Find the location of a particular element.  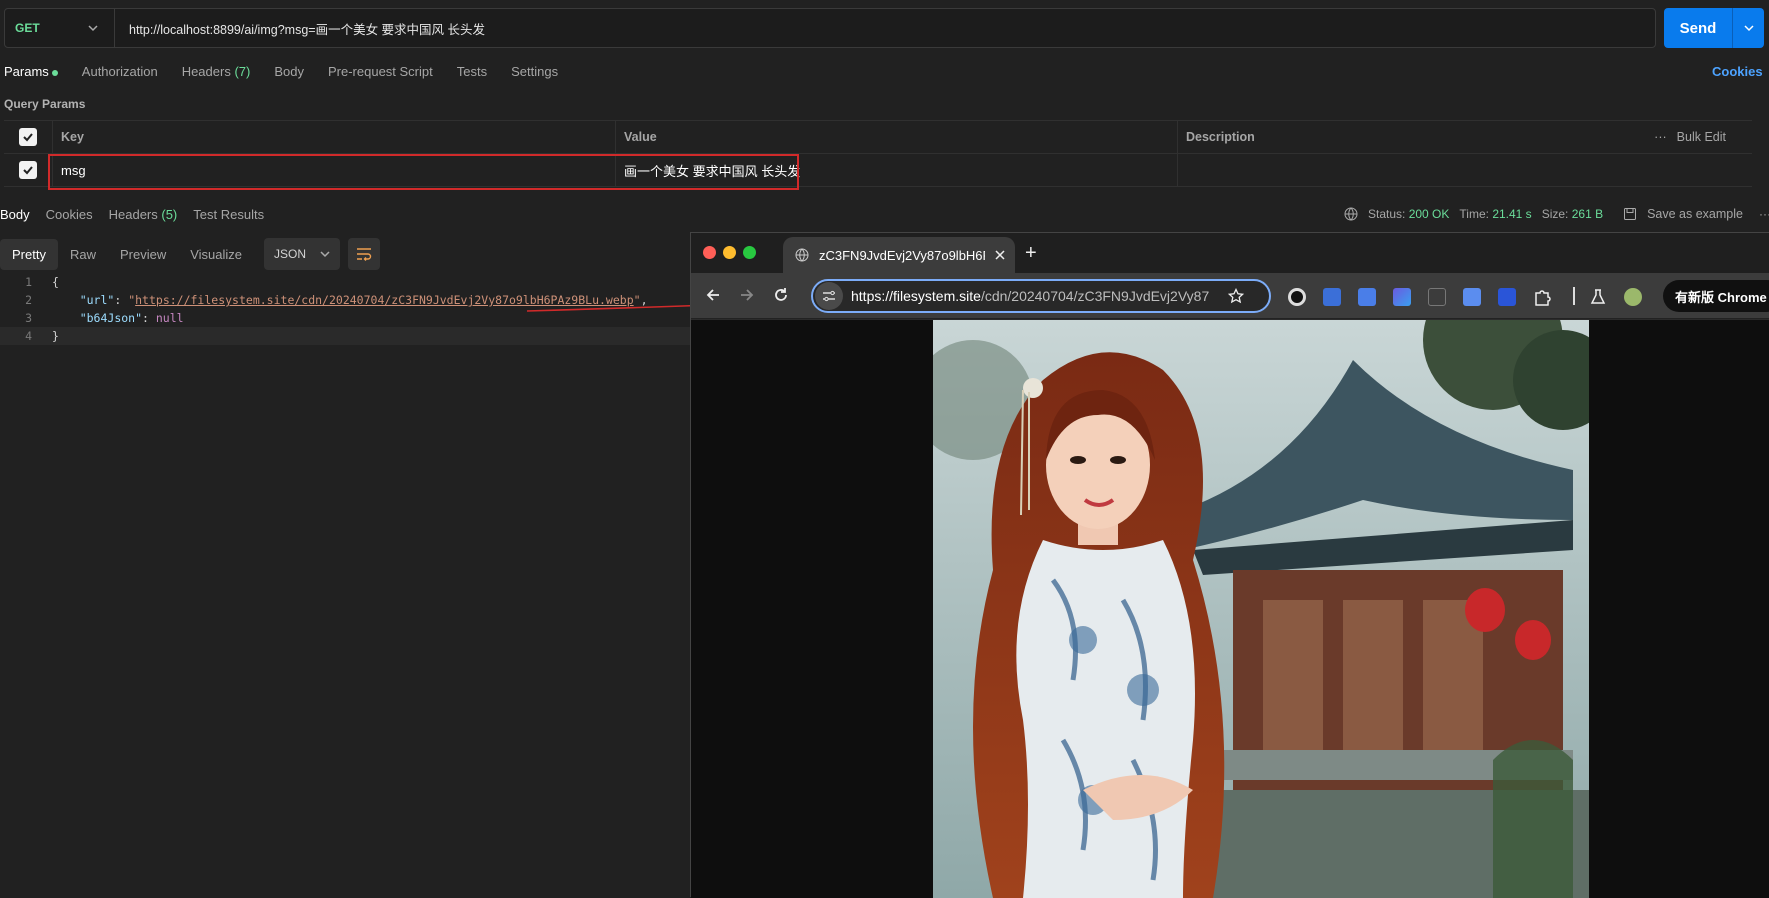

globe-icon is located at coordinates (1351, 214).